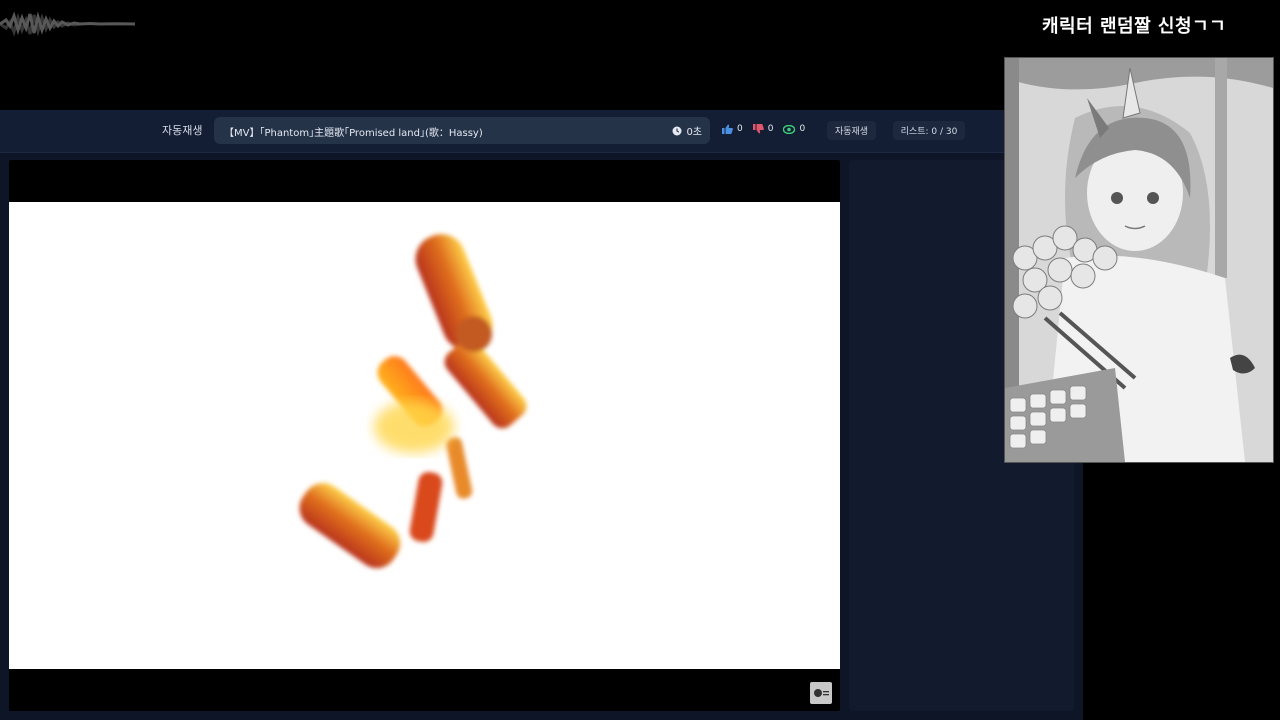  I want to click on like-count: 0, so click(740, 129).